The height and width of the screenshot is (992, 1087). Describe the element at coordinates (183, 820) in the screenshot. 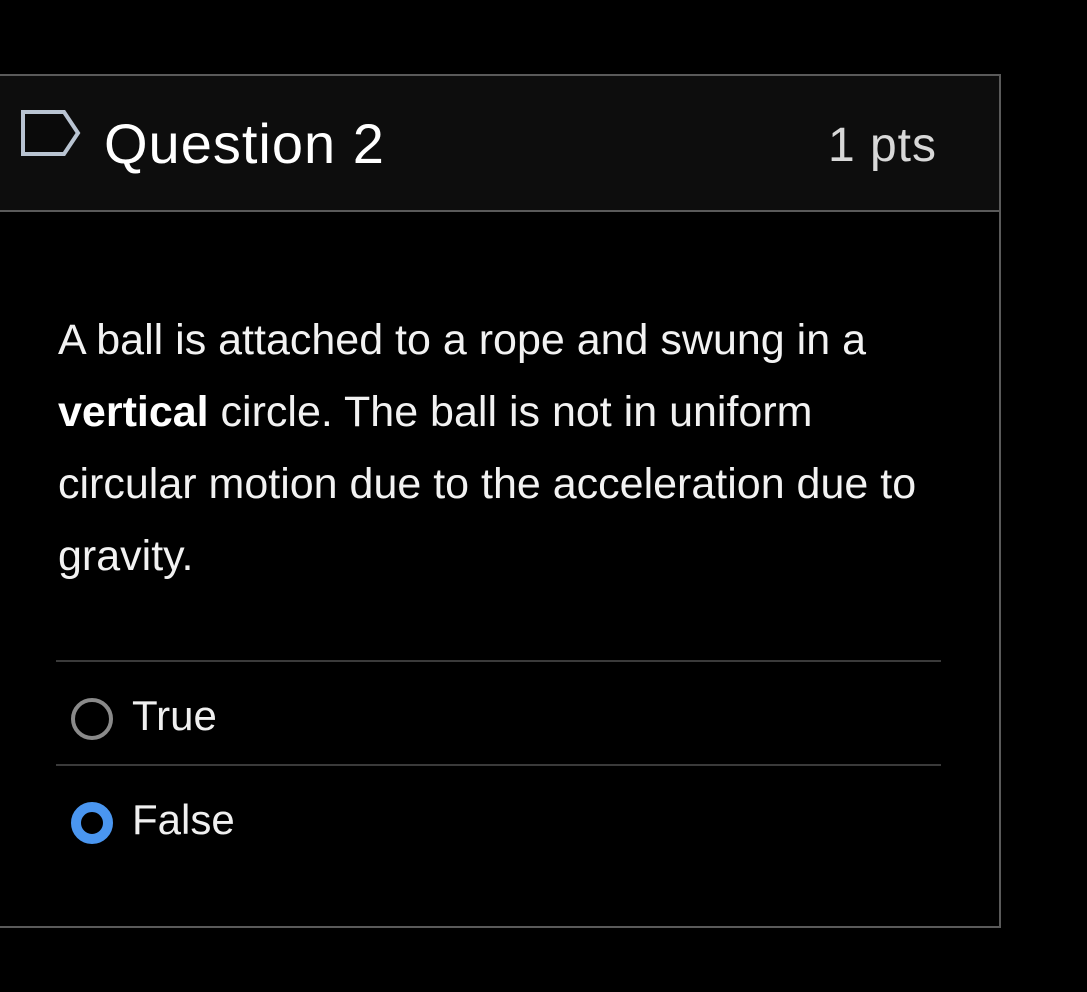

I see `answer-label: False` at that location.